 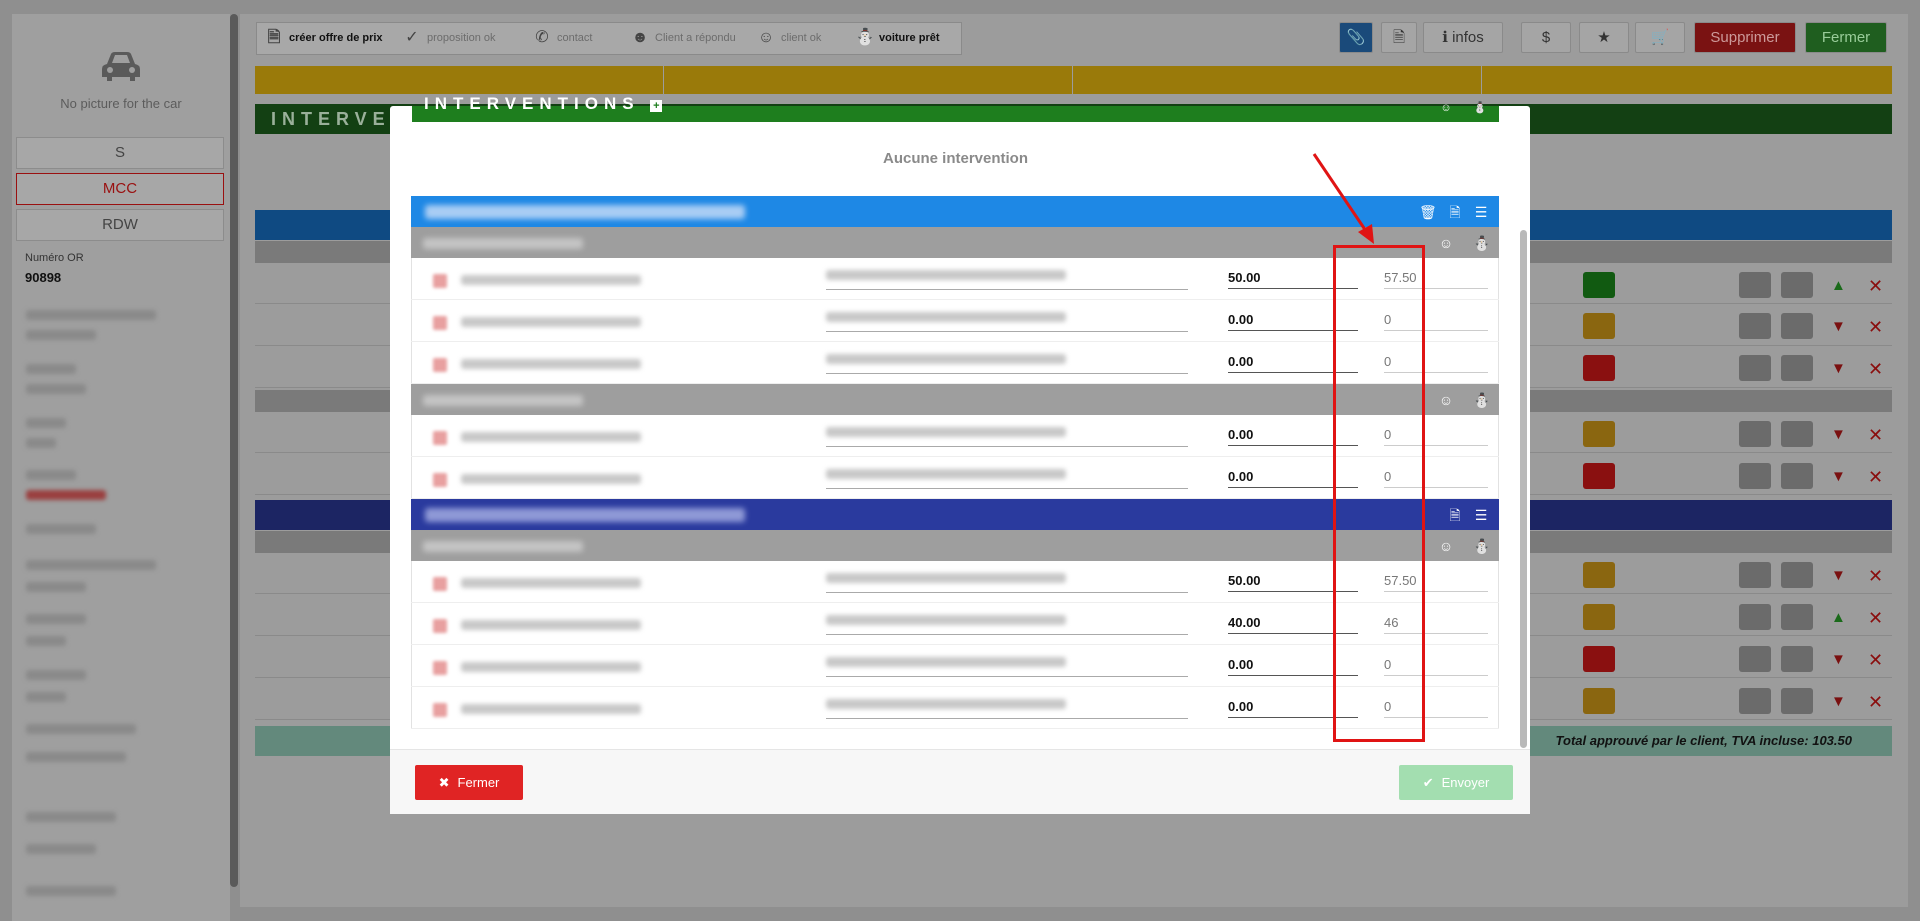 What do you see at coordinates (1846, 37) in the screenshot?
I see `close-button: Fermer` at bounding box center [1846, 37].